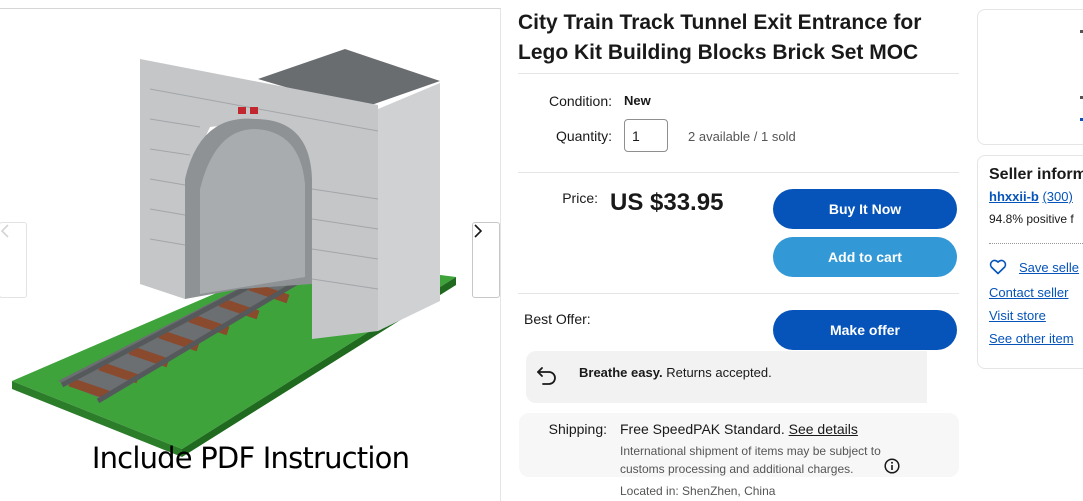 The image size is (1083, 501). I want to click on seller-name-row: hhxxii-b (300), so click(1031, 196).